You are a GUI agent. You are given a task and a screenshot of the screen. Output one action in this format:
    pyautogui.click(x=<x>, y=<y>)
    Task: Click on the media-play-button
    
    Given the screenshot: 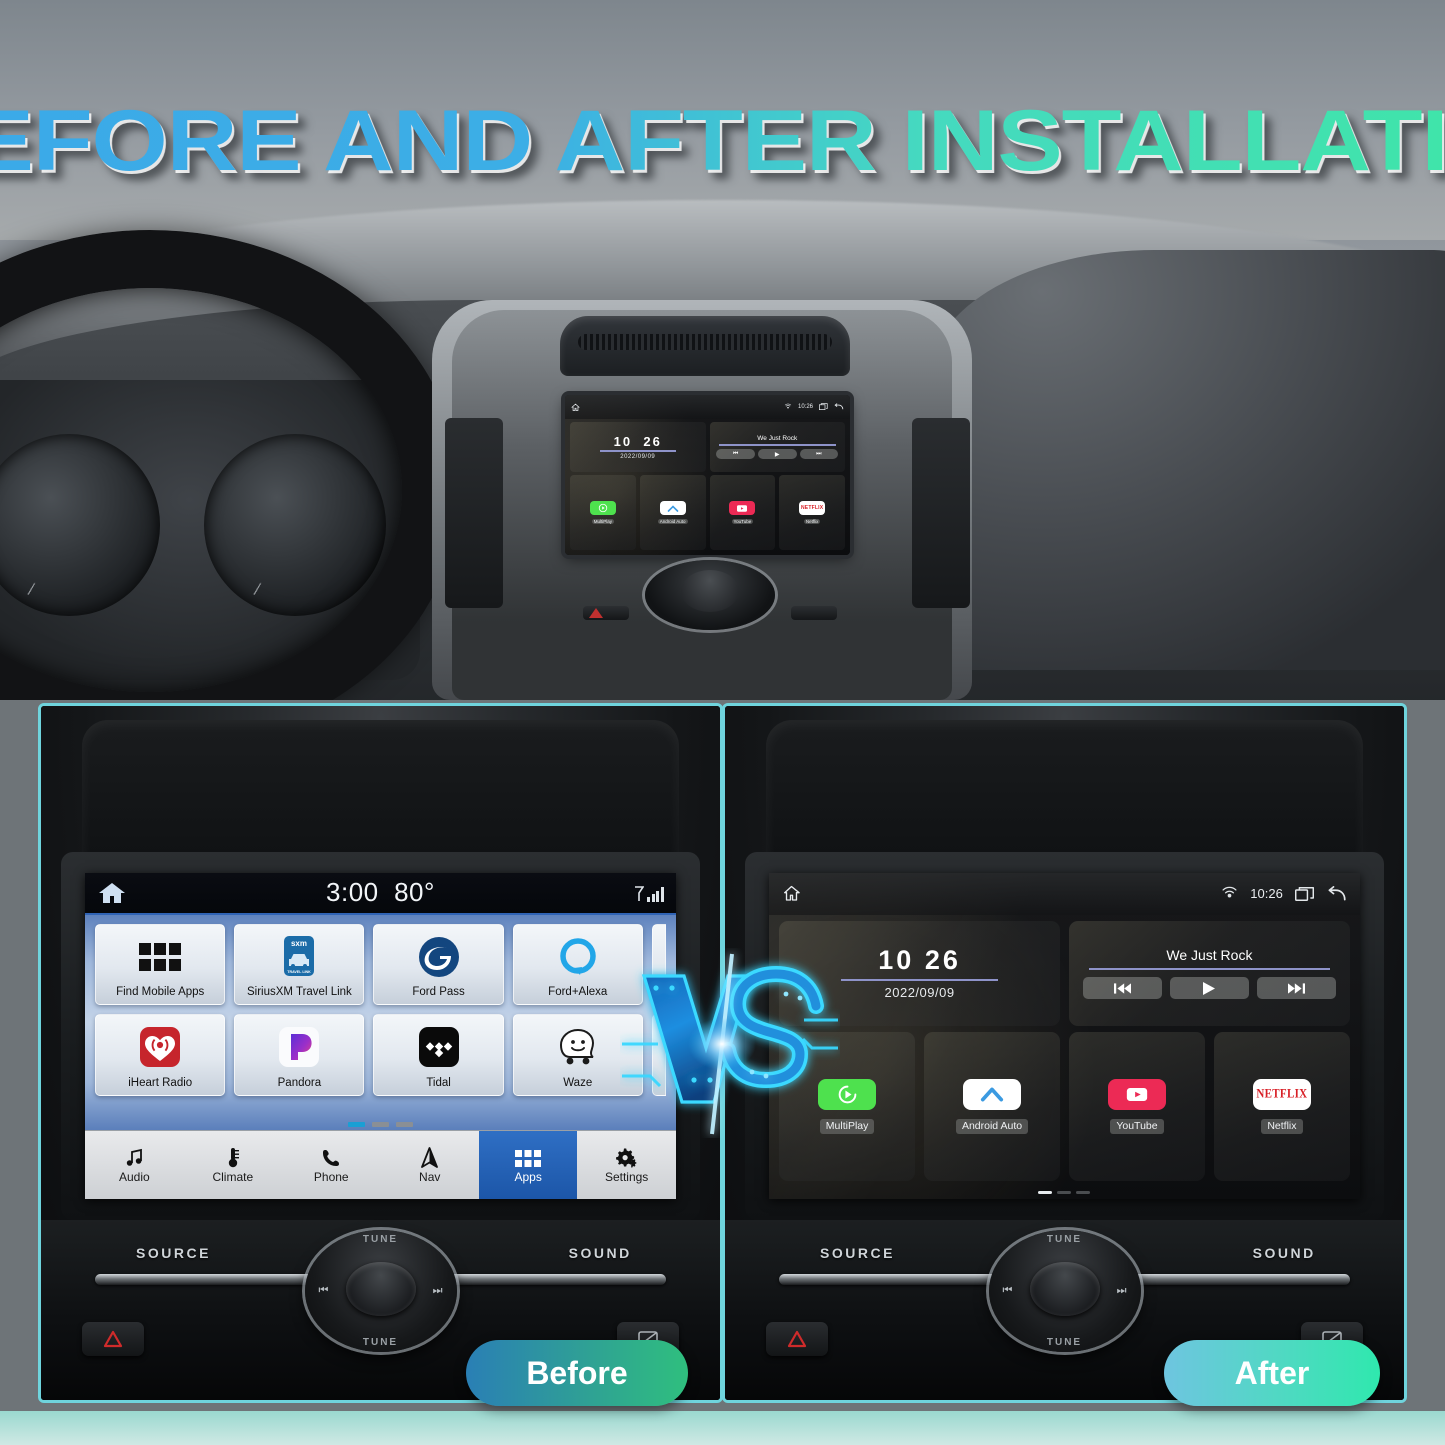 What is the action you would take?
    pyautogui.click(x=1209, y=988)
    